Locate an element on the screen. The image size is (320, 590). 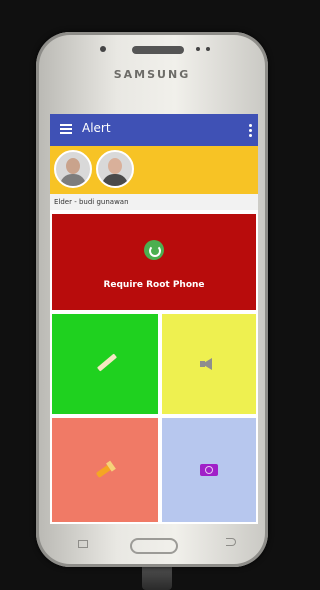
refresh-icon is located at coordinates (154, 250).